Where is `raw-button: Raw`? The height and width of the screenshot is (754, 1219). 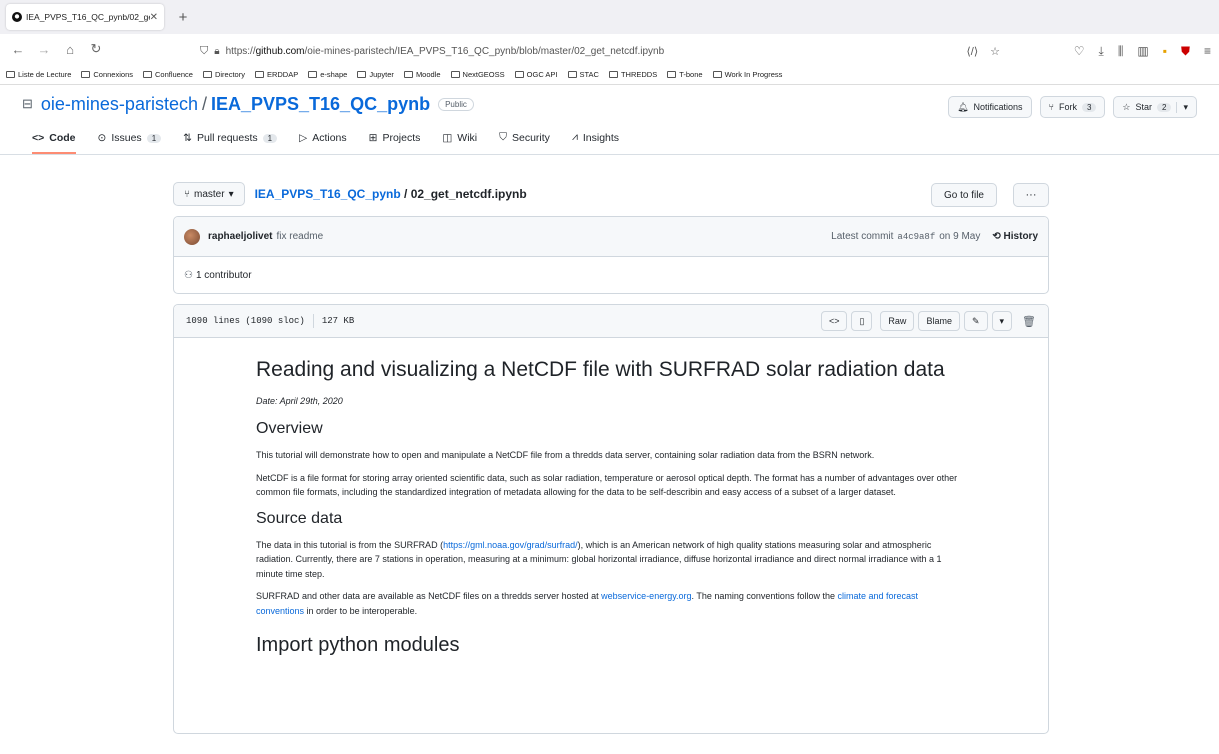
raw-button: Raw is located at coordinates (897, 321).